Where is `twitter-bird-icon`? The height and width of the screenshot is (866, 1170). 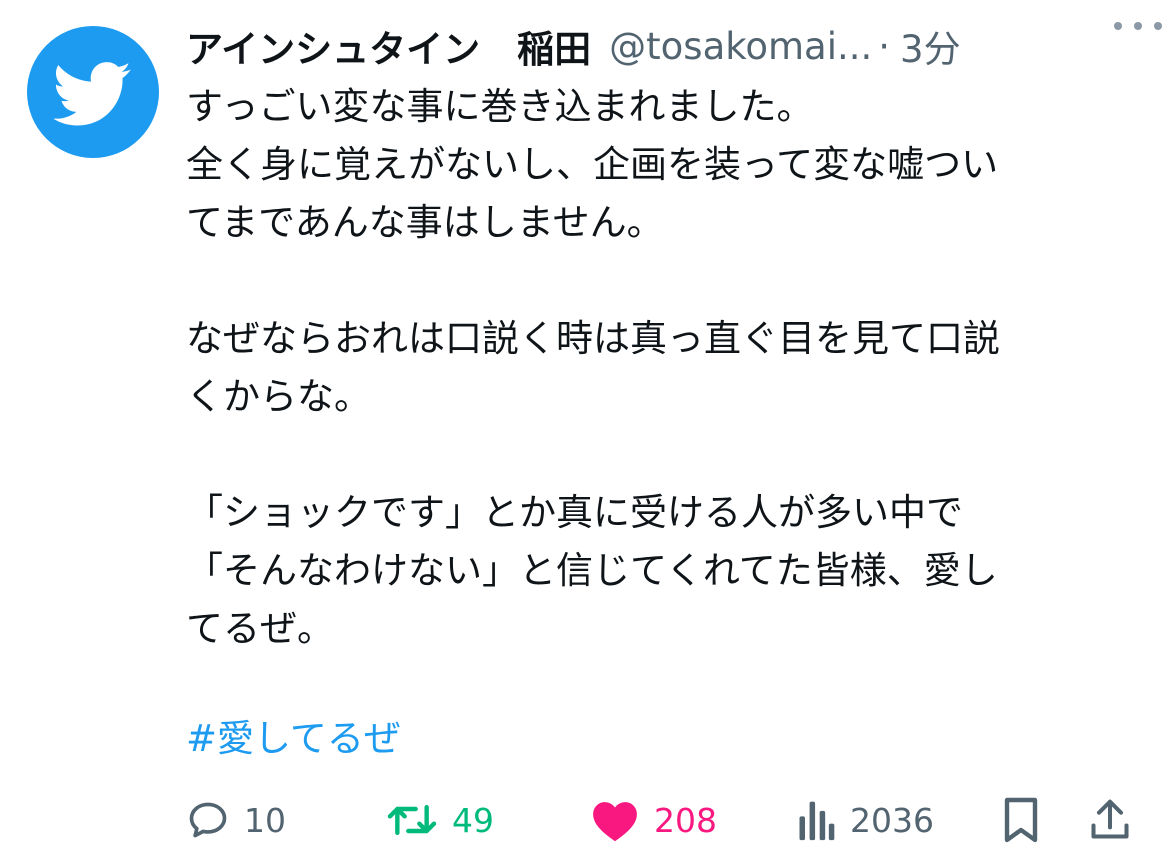 twitter-bird-icon is located at coordinates (92, 94).